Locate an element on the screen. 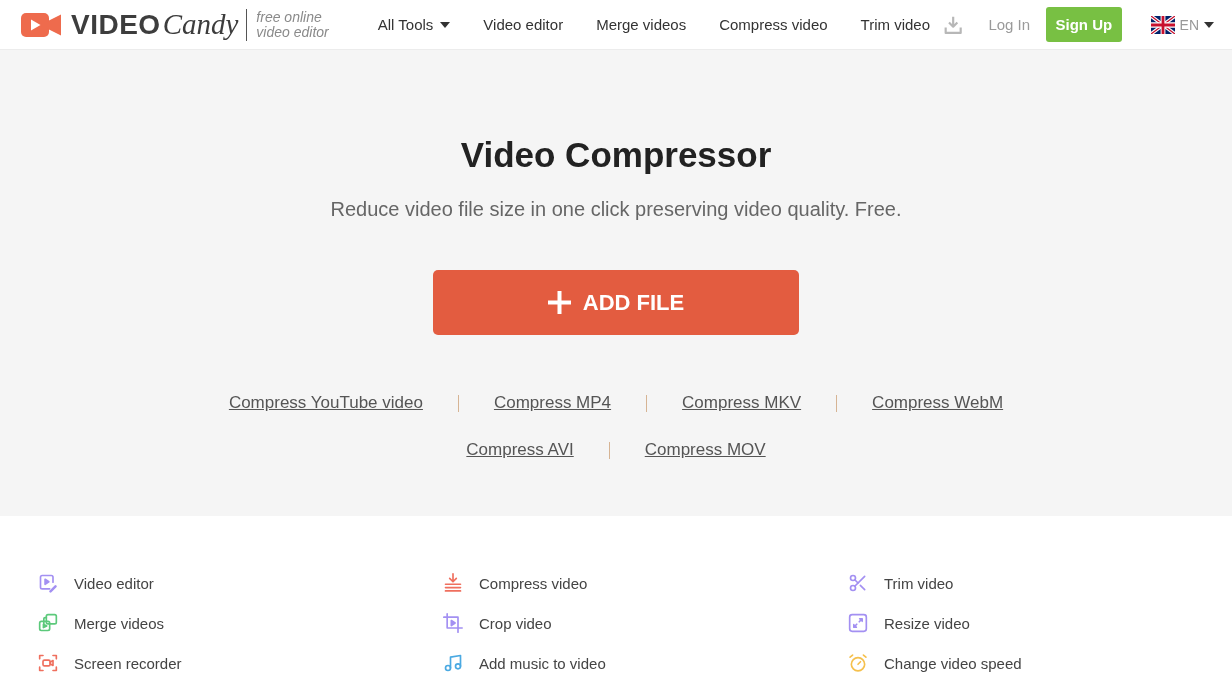 The image size is (1232, 683). resize-icon is located at coordinates (858, 623).